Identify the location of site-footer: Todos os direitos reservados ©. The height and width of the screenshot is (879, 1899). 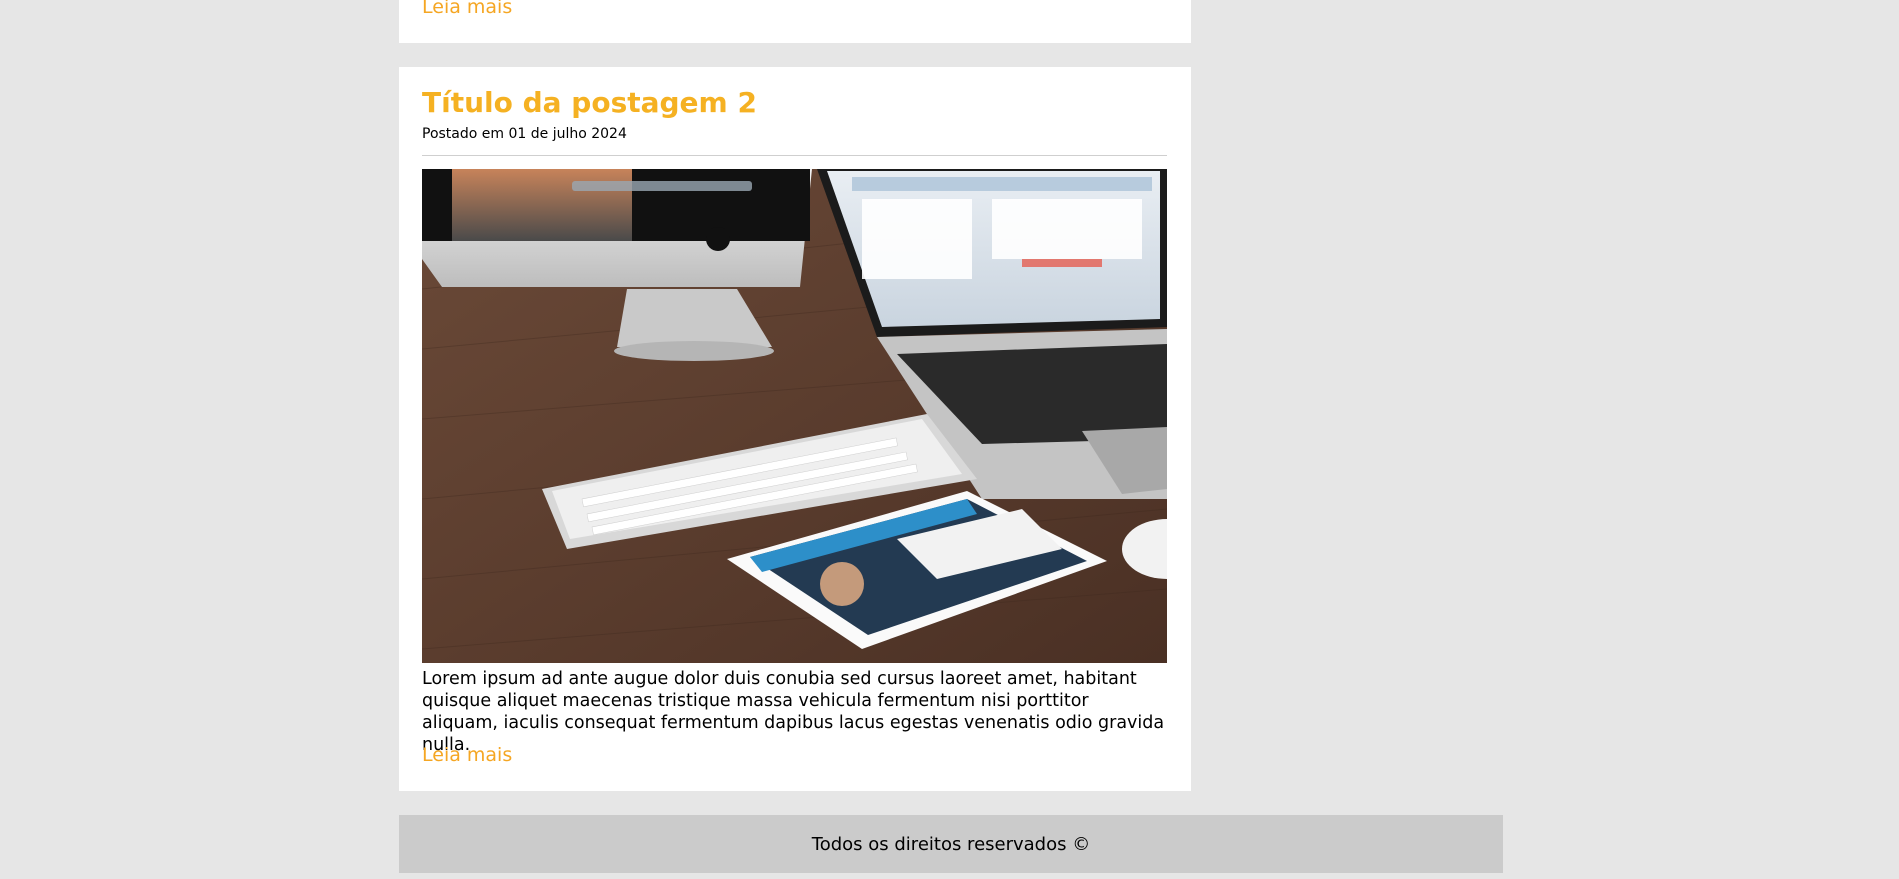
(951, 844).